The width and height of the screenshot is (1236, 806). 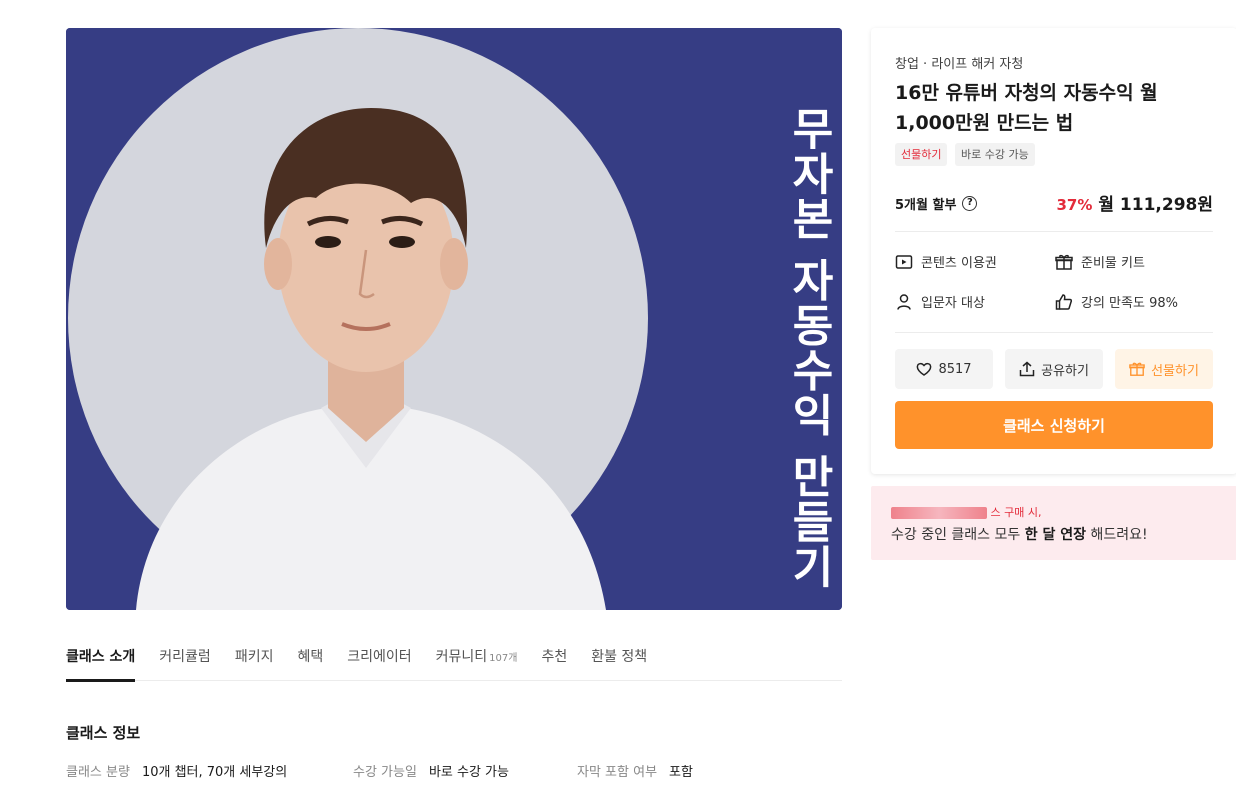 I want to click on promo-banner: 스 구매 시, 수강 중인 클래스 모두 한 달 연장 해드려요!, so click(x=1053, y=523).